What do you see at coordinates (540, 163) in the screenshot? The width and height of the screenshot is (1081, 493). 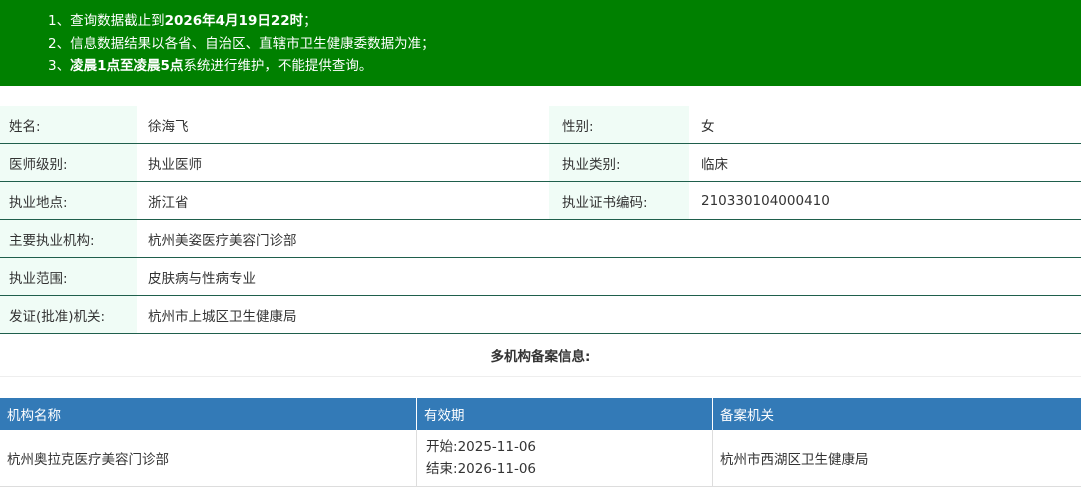 I see `info-row-level: 医师级别: 执业医师 执业类别: 临床` at bounding box center [540, 163].